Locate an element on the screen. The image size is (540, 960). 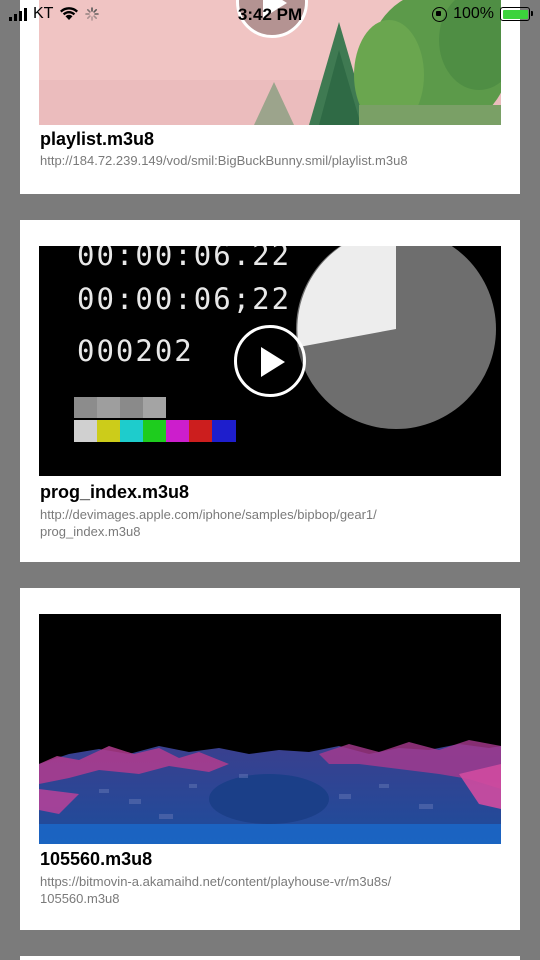
video-url-line: prog_index.m3u8 is located at coordinates (90, 531).